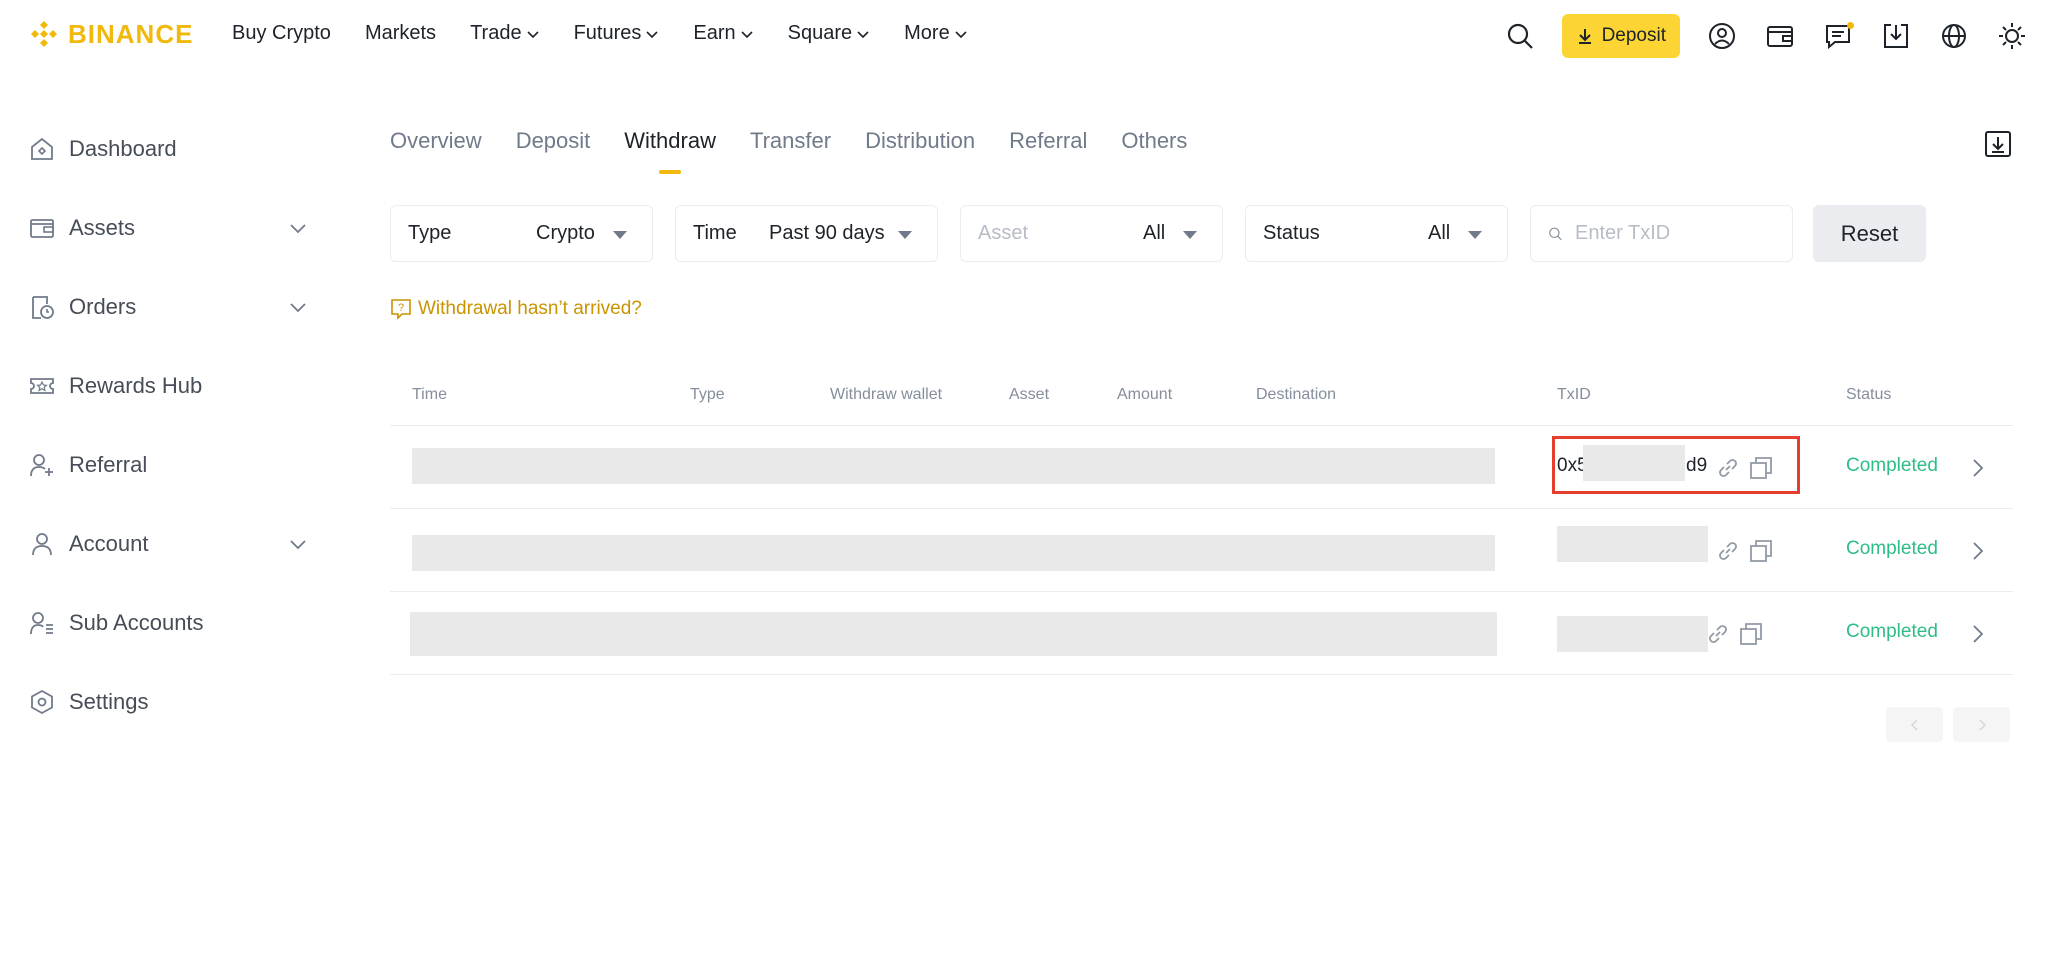  Describe the element at coordinates (920, 150) in the screenshot. I see `tab-distribution: Distribution` at that location.